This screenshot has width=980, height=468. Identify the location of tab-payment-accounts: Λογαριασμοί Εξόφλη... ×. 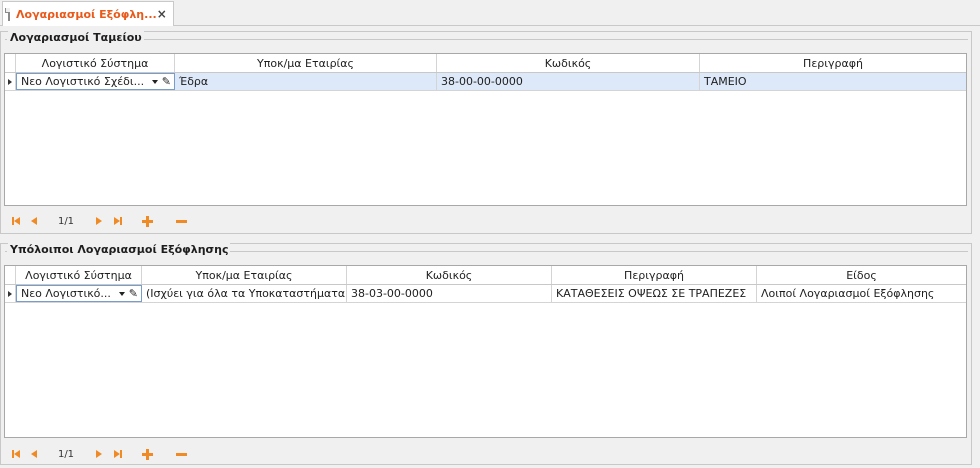
(88, 13).